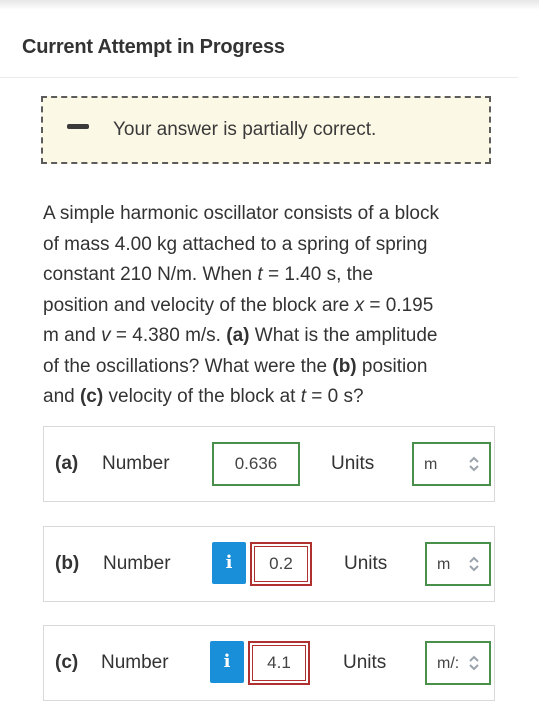 This screenshot has height=701, width=539. What do you see at coordinates (256, 464) in the screenshot?
I see `answer-input-a: 0.636` at bounding box center [256, 464].